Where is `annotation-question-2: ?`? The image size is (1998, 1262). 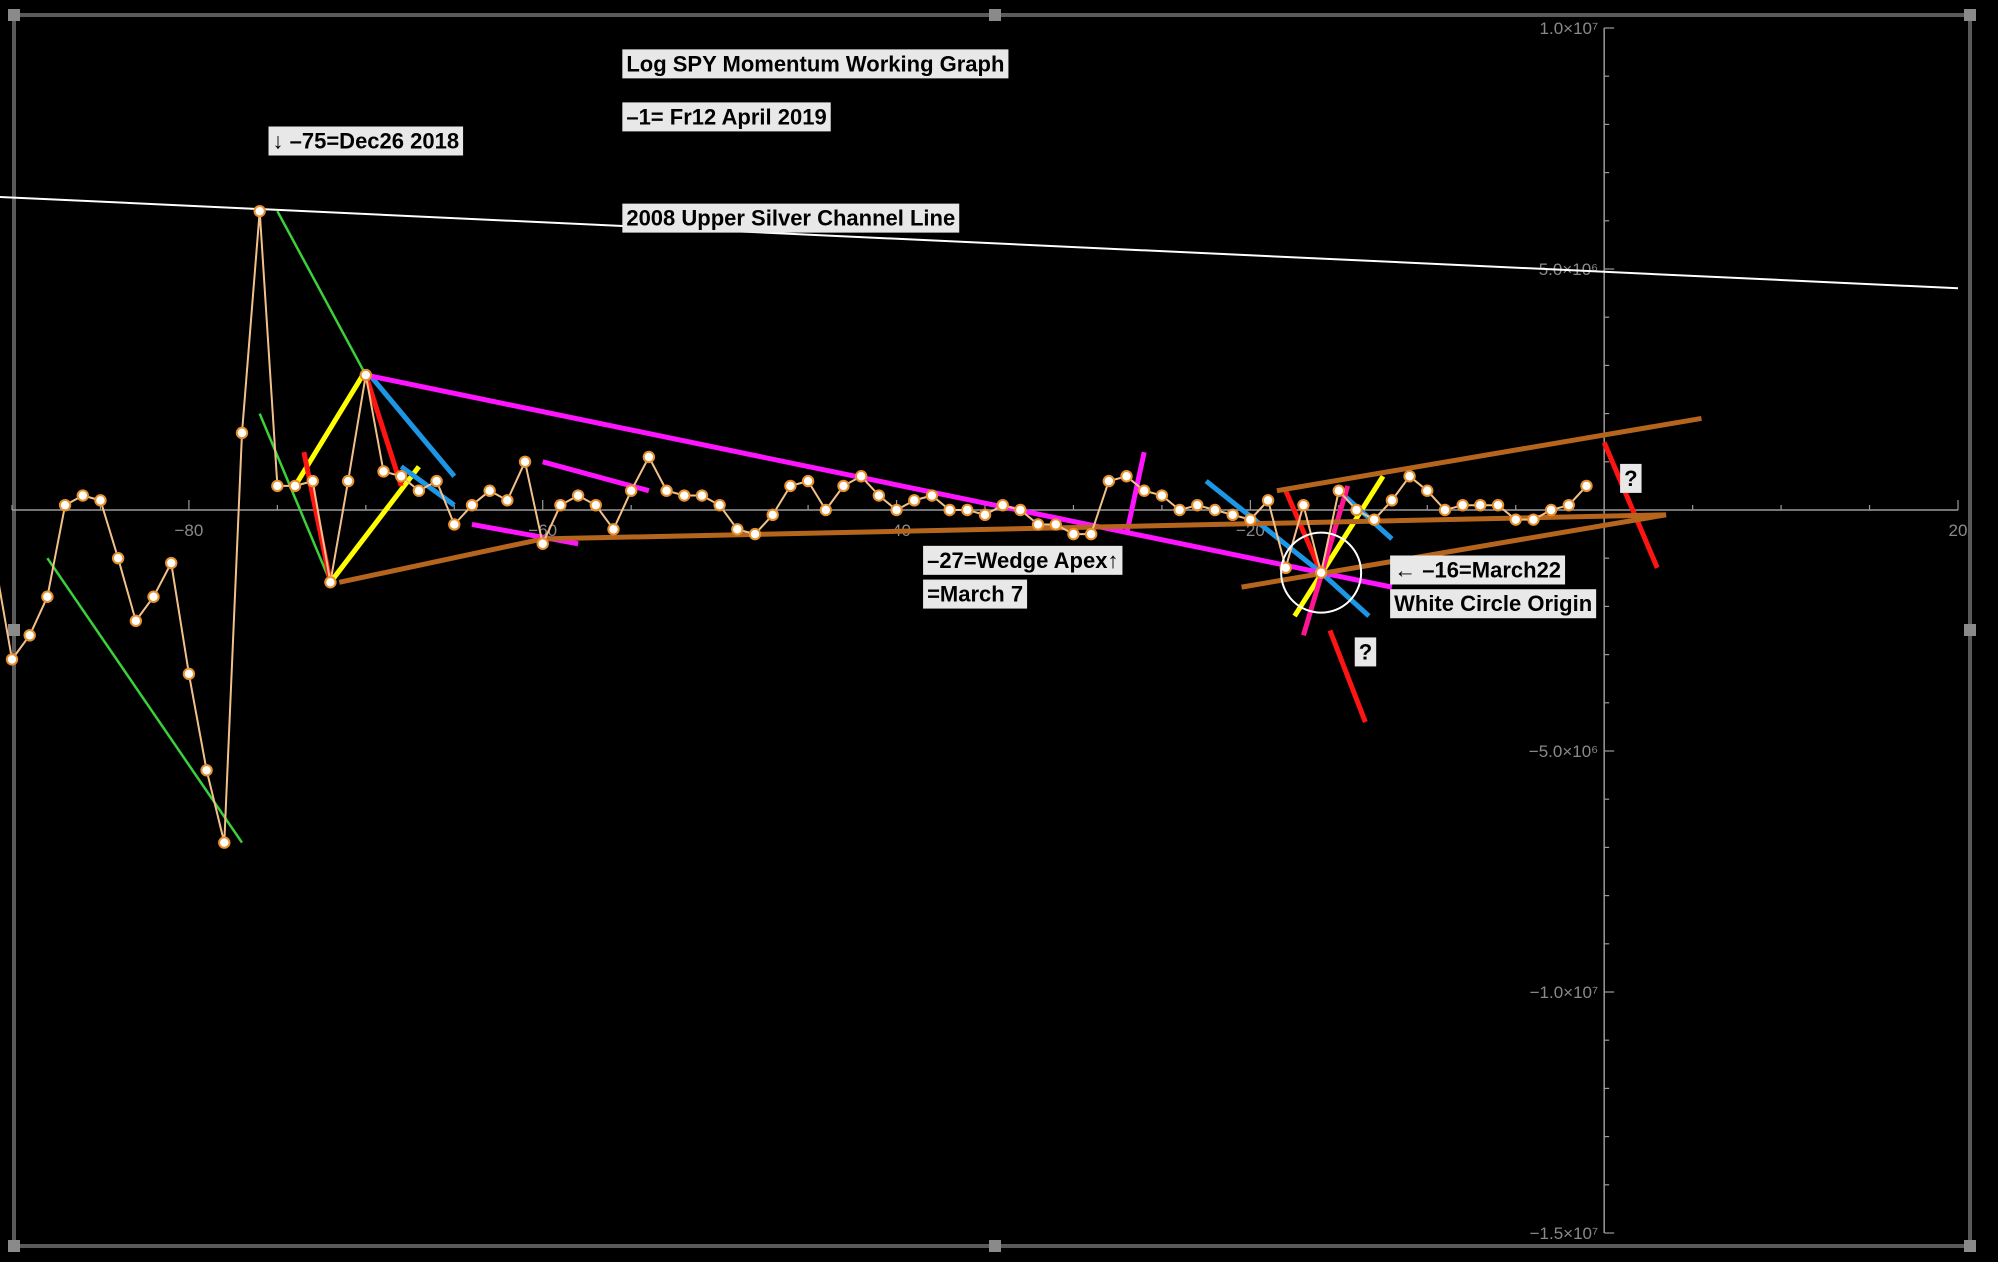 annotation-question-2: ? is located at coordinates (1631, 478).